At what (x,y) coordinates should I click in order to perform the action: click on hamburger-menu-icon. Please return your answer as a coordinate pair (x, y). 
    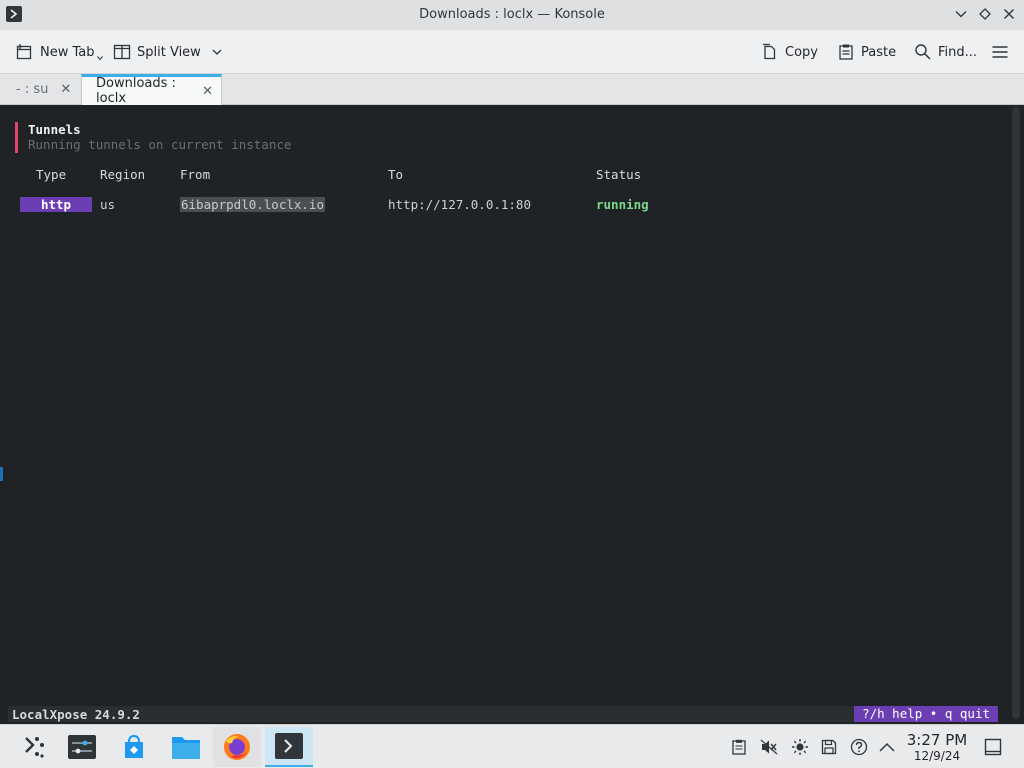
    Looking at the image, I should click on (1000, 52).